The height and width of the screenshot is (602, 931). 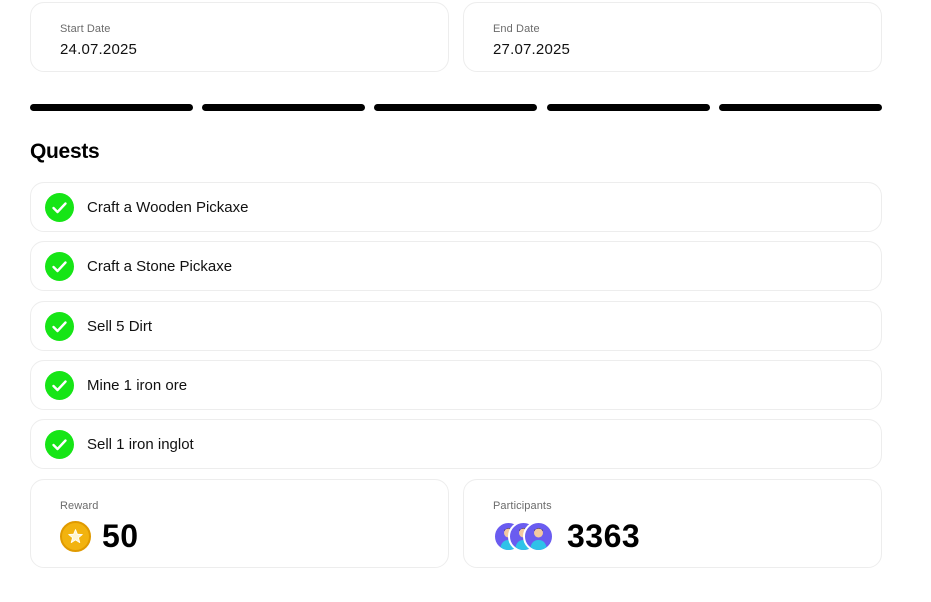 What do you see at coordinates (456, 266) in the screenshot?
I see `quest-item: Craft a Stone Pickaxe` at bounding box center [456, 266].